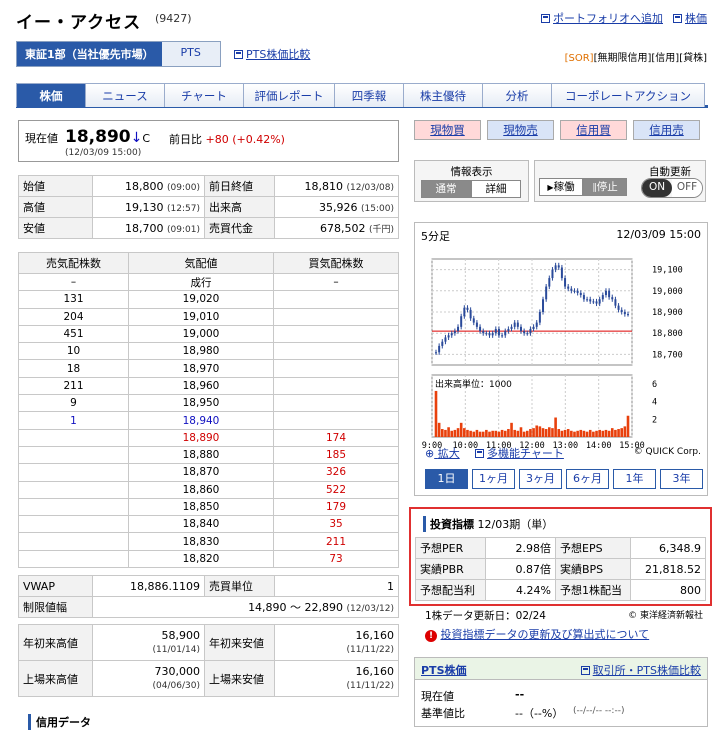 The width and height of the screenshot is (715, 732). Describe the element at coordinates (493, 479) in the screenshot. I see `period-1m: 1ヶ月` at that location.